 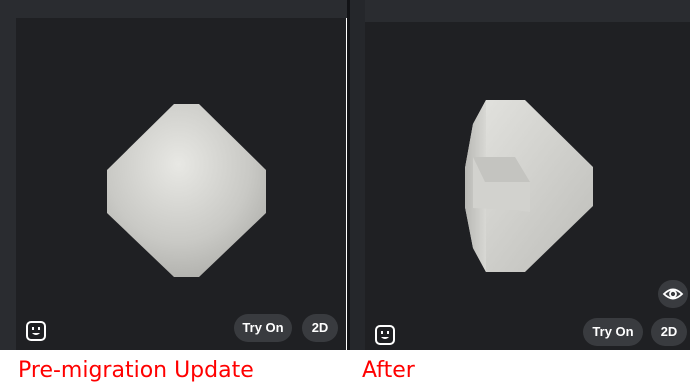 I want to click on top-strip-right, so click(x=527, y=11).